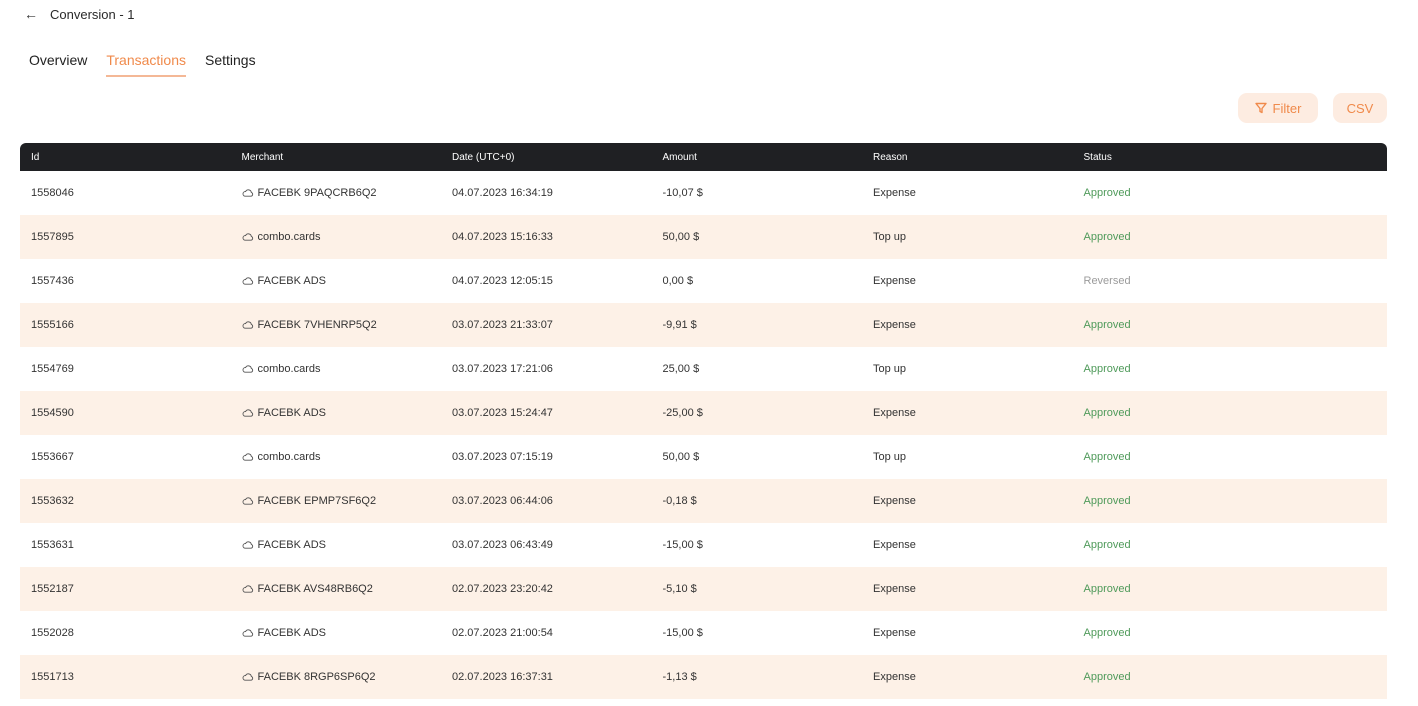 The width and height of the screenshot is (1418, 706). I want to click on column-header-status: Status, so click(1097, 157).